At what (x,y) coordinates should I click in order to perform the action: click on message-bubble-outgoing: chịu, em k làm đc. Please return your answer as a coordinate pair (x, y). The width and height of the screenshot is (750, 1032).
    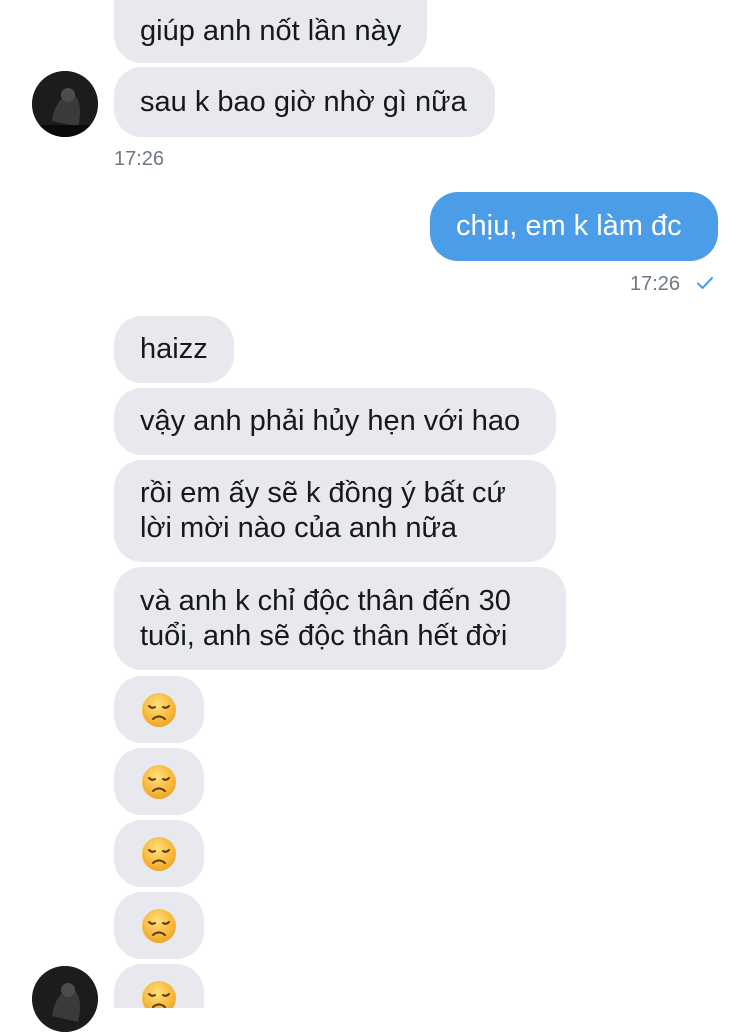
    Looking at the image, I should click on (574, 226).